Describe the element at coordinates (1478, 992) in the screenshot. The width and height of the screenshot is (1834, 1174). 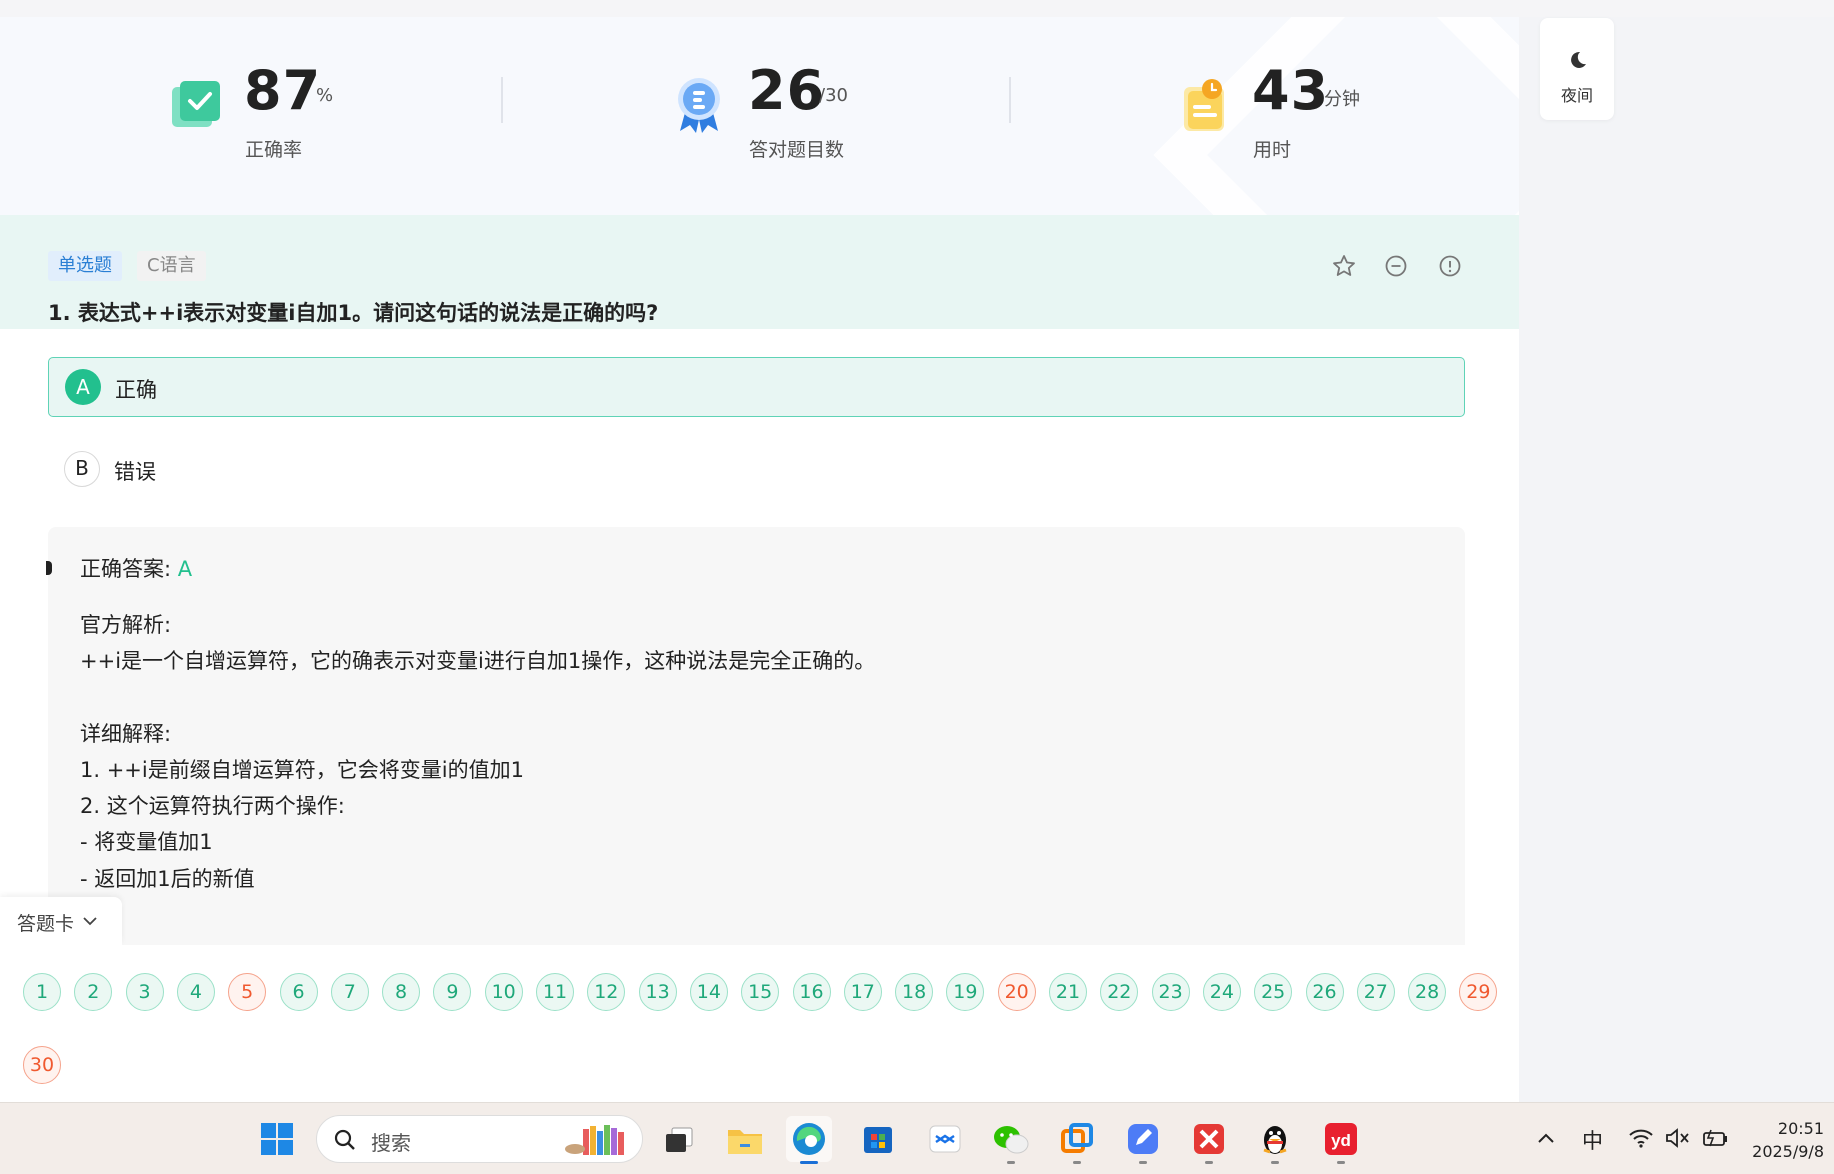
I see `question-number-button: 29` at that location.